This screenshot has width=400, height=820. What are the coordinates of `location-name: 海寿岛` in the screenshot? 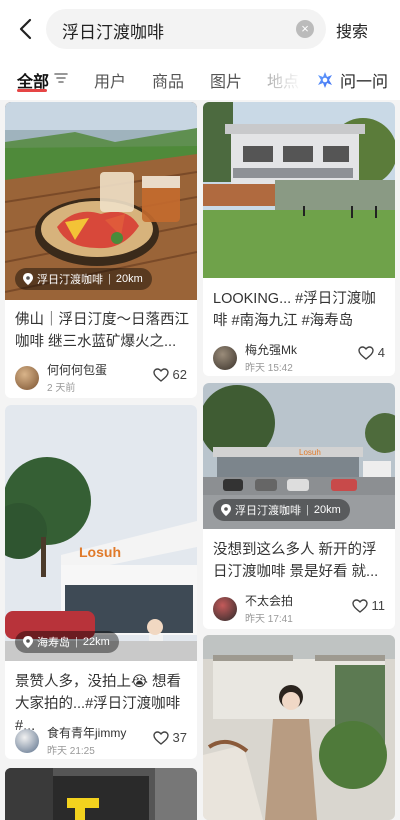 It's located at (53, 643).